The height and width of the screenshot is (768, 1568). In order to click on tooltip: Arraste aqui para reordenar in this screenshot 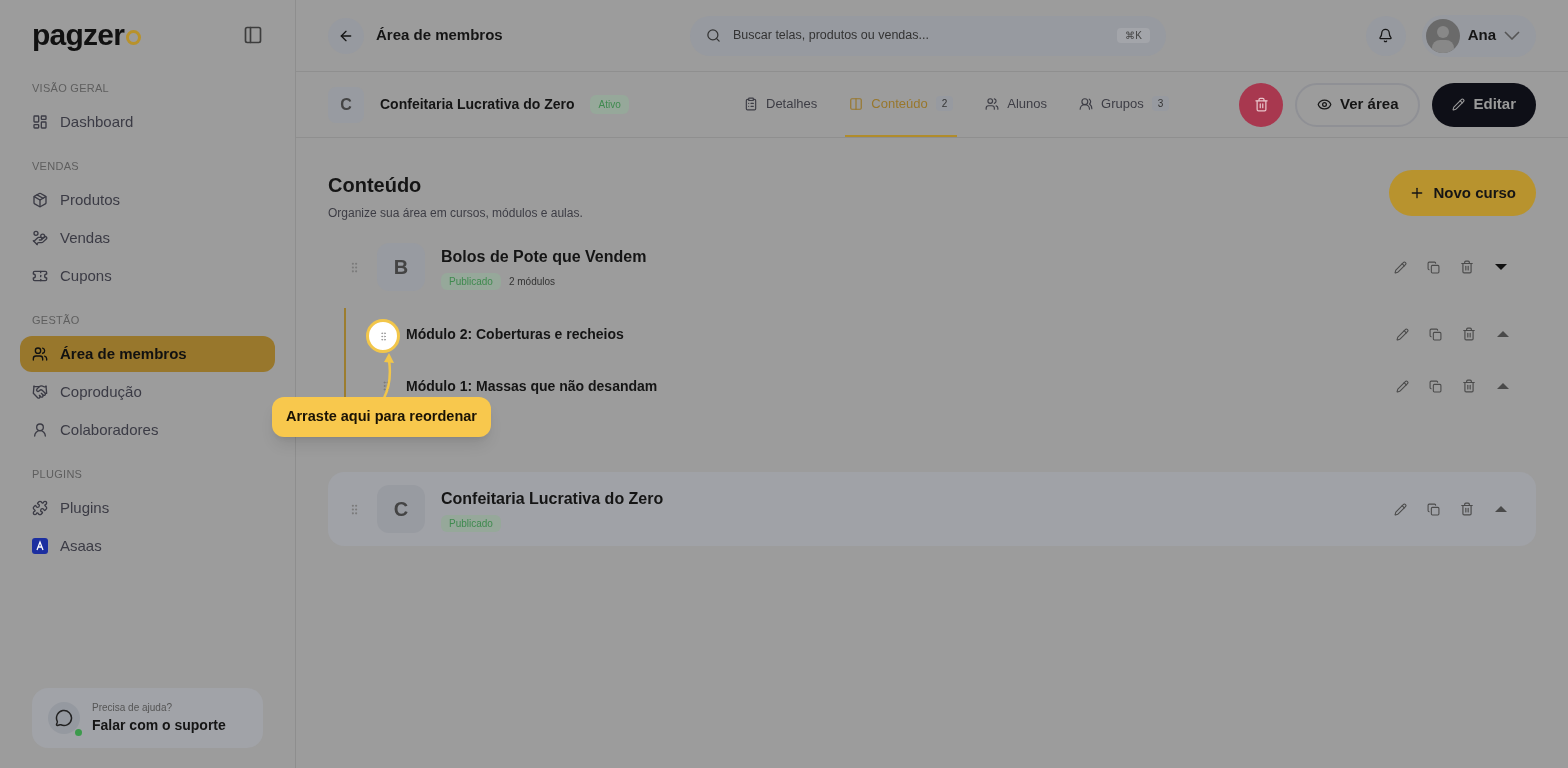, I will do `click(381, 417)`.